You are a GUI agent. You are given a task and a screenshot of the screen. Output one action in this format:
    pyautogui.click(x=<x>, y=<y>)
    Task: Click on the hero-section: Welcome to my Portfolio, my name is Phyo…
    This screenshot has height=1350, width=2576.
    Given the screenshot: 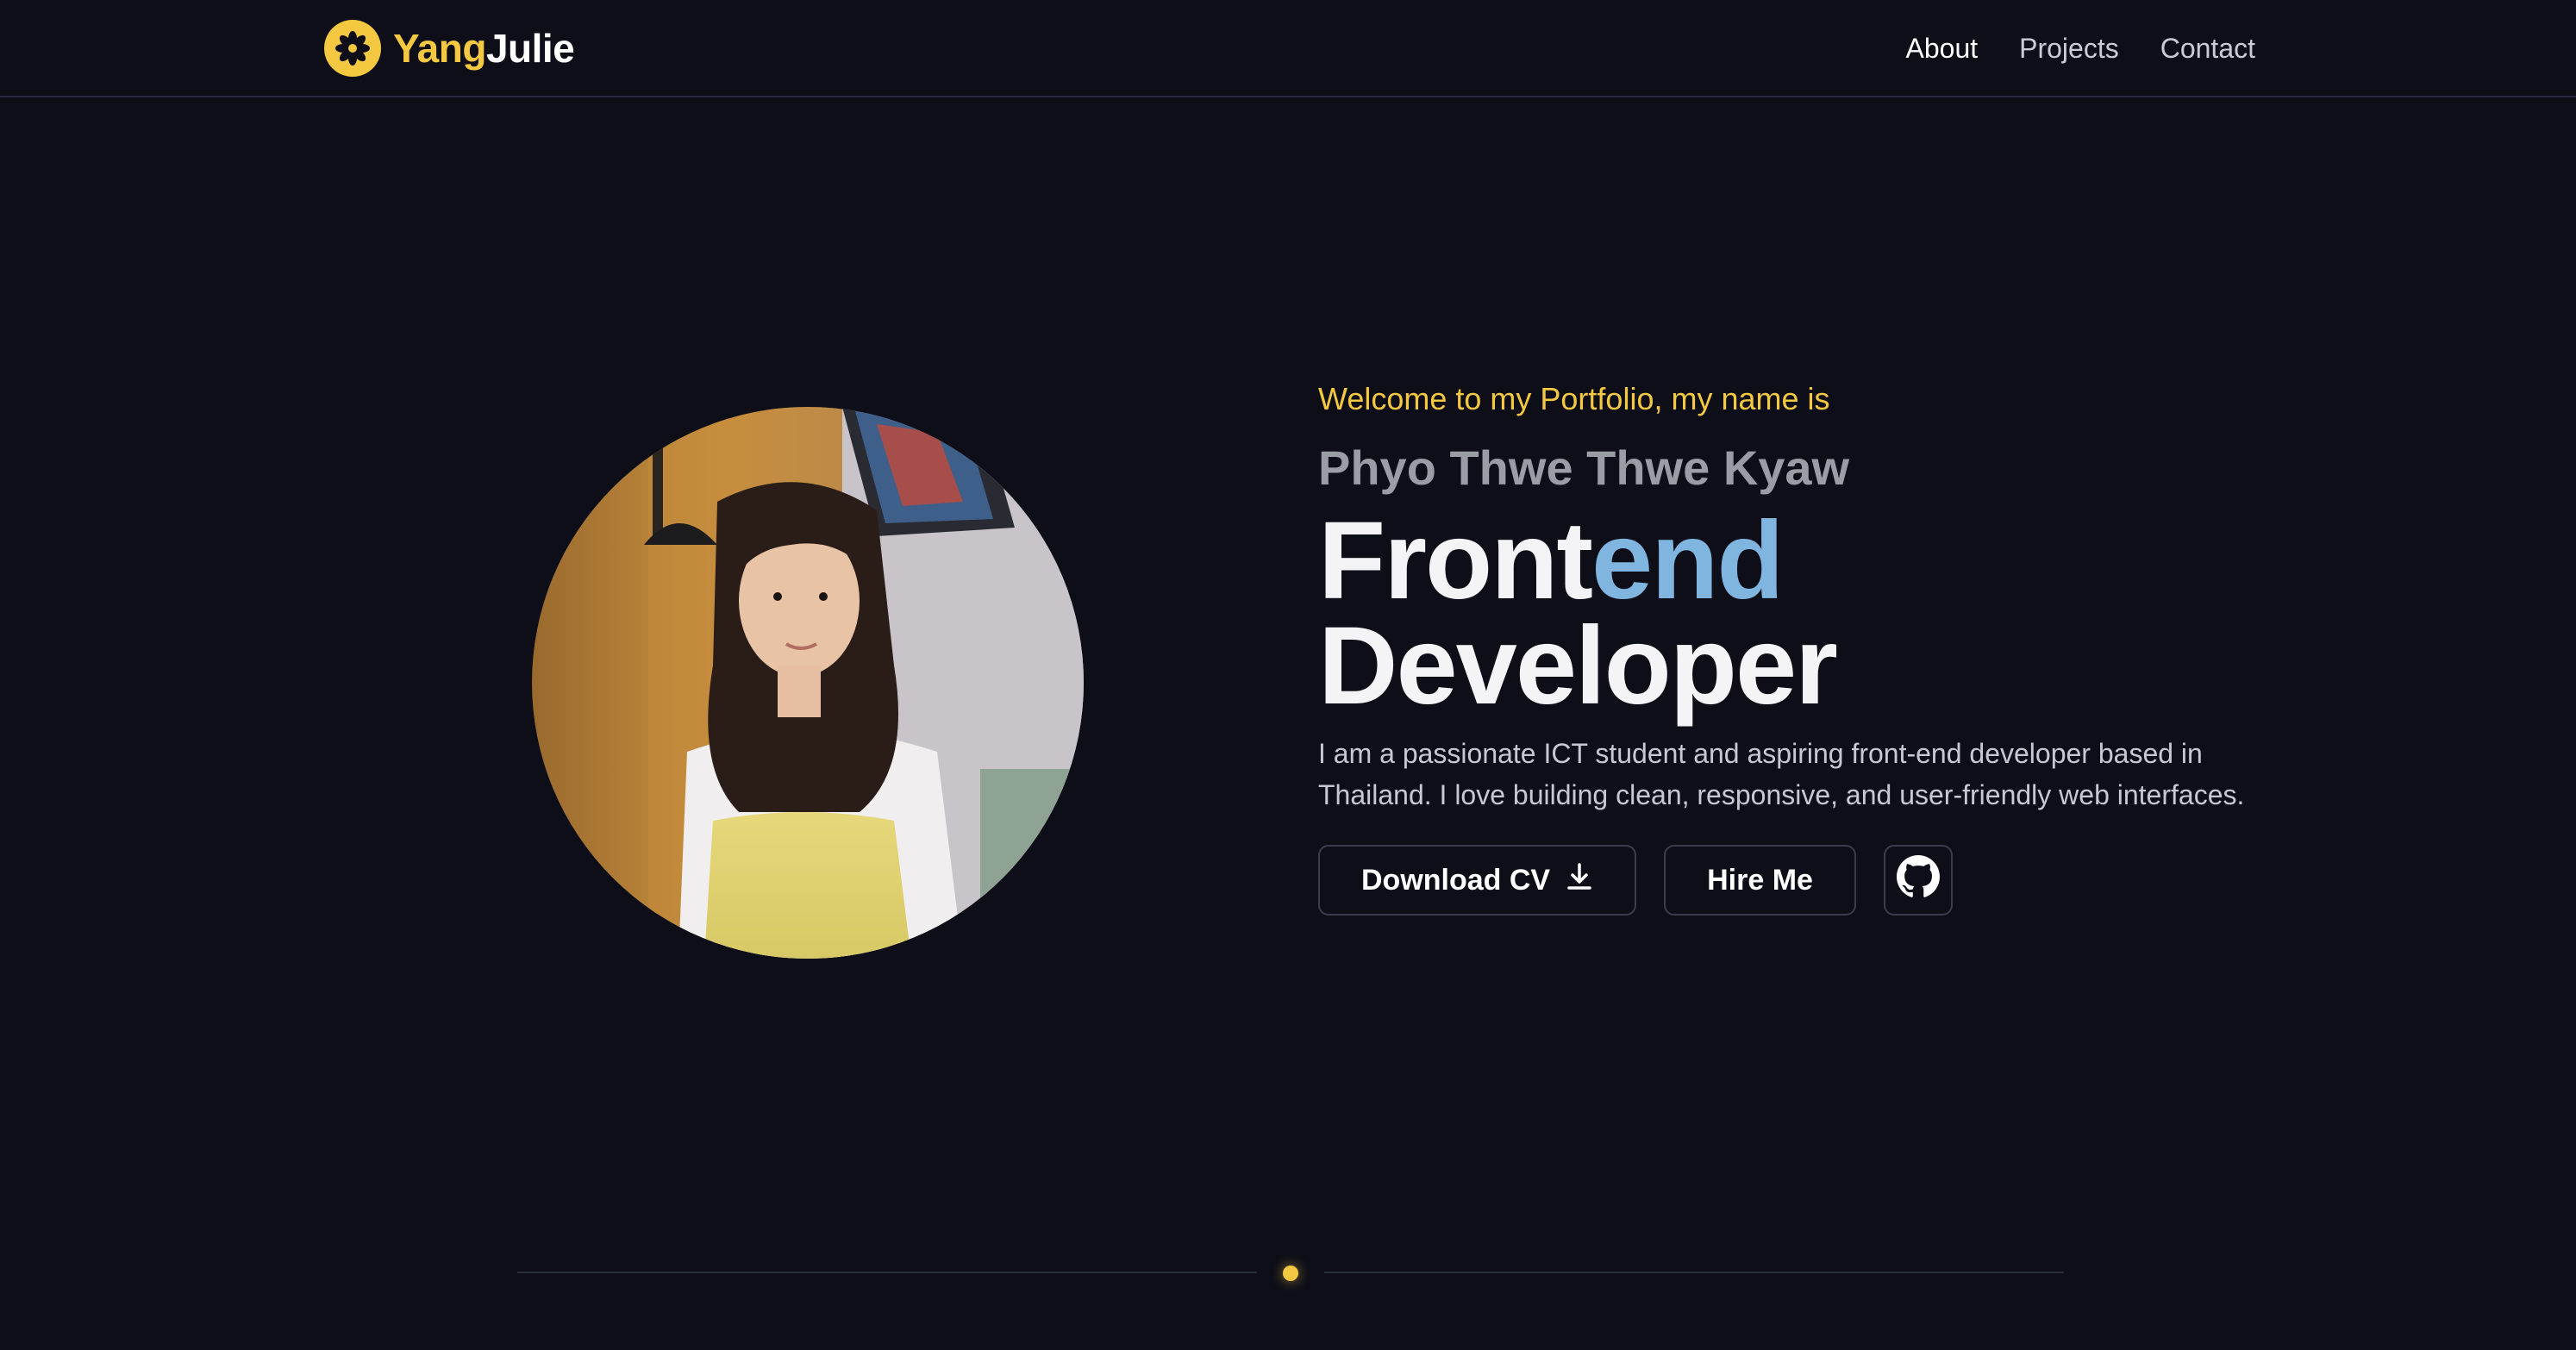 What is the action you would take?
    pyautogui.click(x=1793, y=646)
    